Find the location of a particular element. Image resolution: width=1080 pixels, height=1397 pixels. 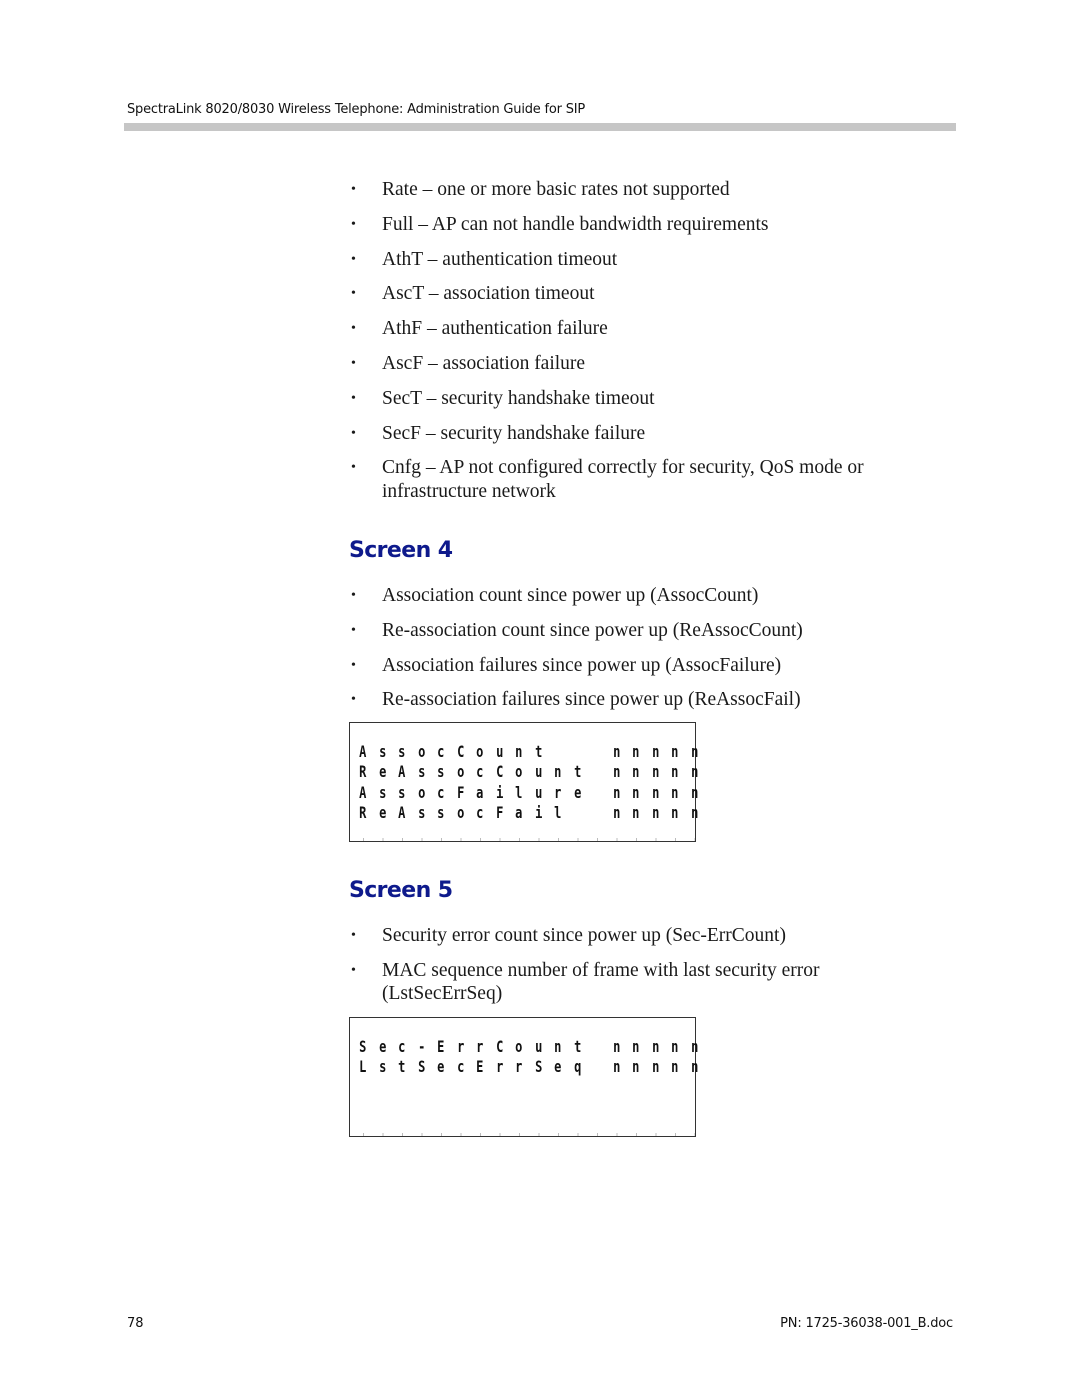

reason-code-item: • AthF – authentication failure is located at coordinates (639, 329).